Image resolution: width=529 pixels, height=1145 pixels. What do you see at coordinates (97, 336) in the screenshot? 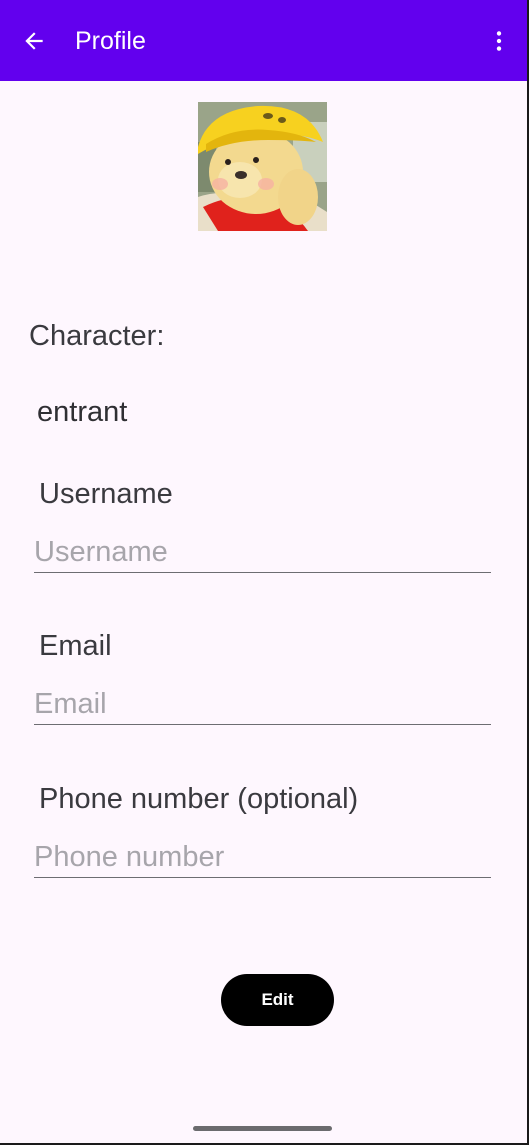
I see `character-label: Character:` at bounding box center [97, 336].